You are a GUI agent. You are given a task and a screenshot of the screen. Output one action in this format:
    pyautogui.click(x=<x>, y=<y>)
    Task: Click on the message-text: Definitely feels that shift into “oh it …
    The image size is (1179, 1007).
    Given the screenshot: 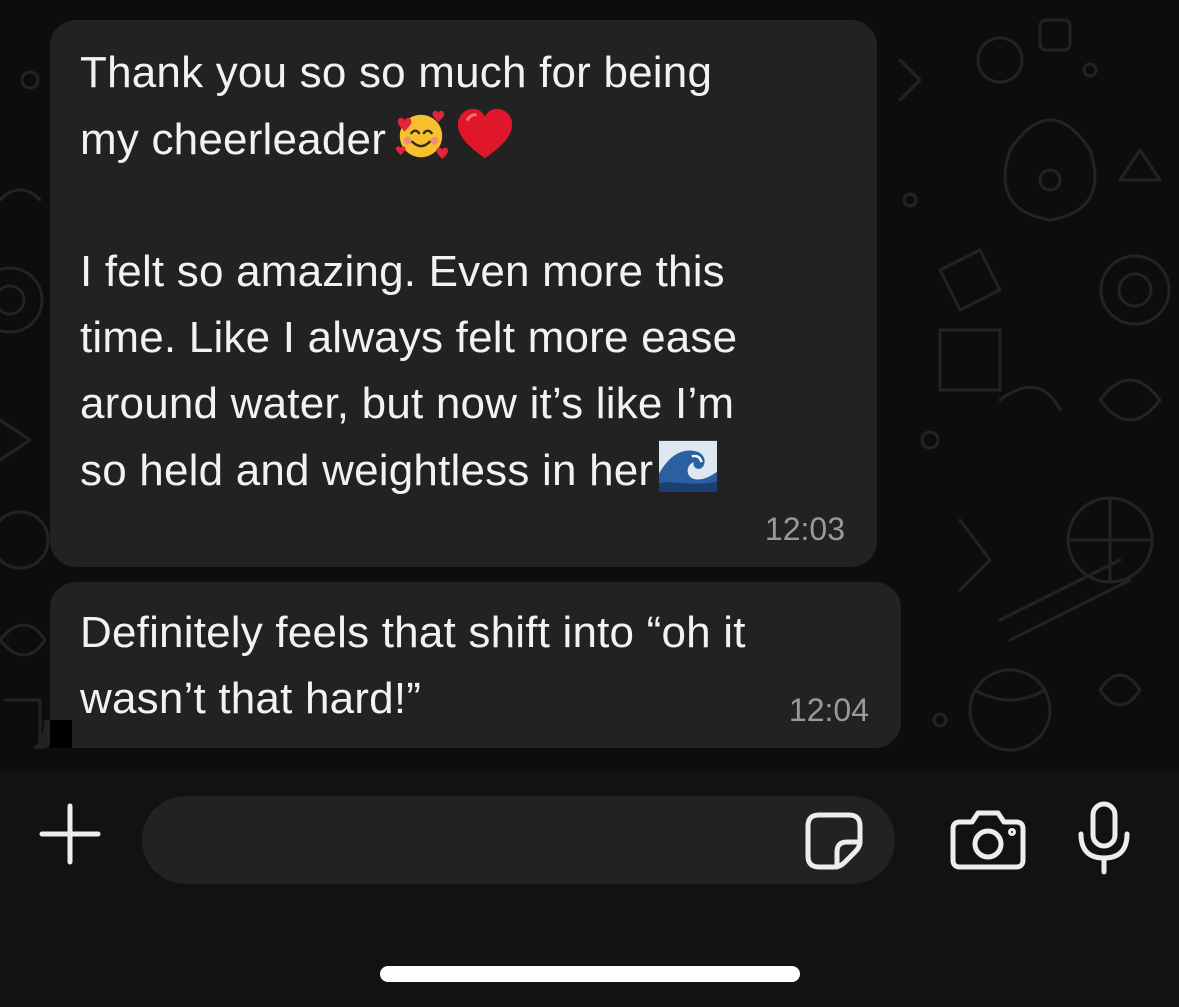 What is the action you would take?
    pyautogui.click(x=413, y=665)
    